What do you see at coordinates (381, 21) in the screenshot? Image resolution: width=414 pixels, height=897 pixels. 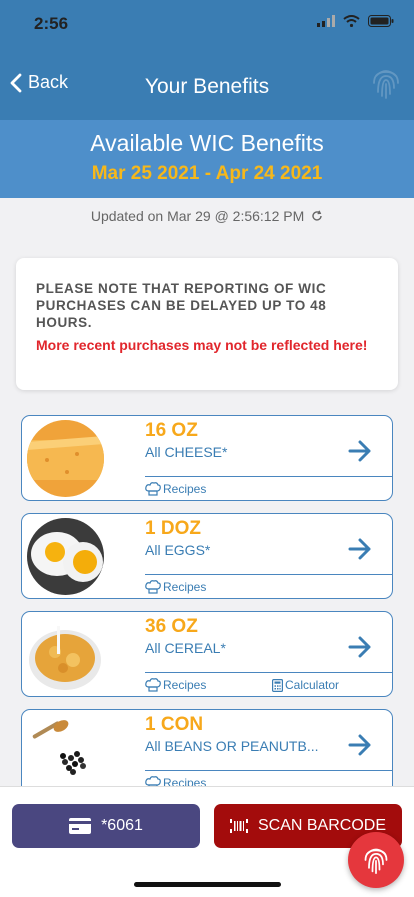 I see `battery-icon` at bounding box center [381, 21].